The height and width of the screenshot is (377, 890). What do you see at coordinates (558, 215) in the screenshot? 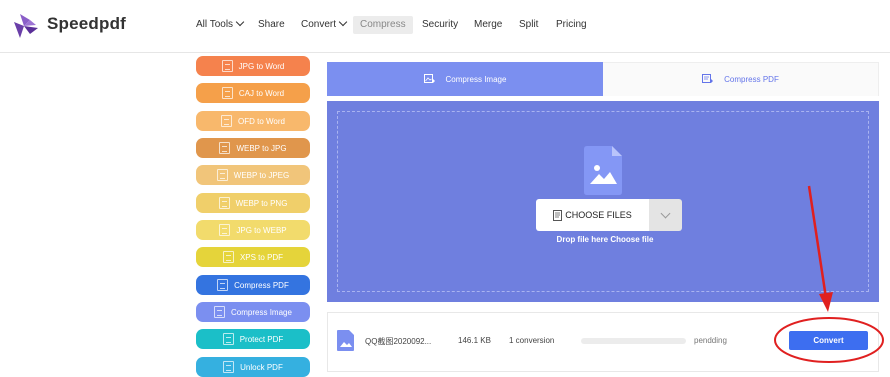
I see `document-icon` at bounding box center [558, 215].